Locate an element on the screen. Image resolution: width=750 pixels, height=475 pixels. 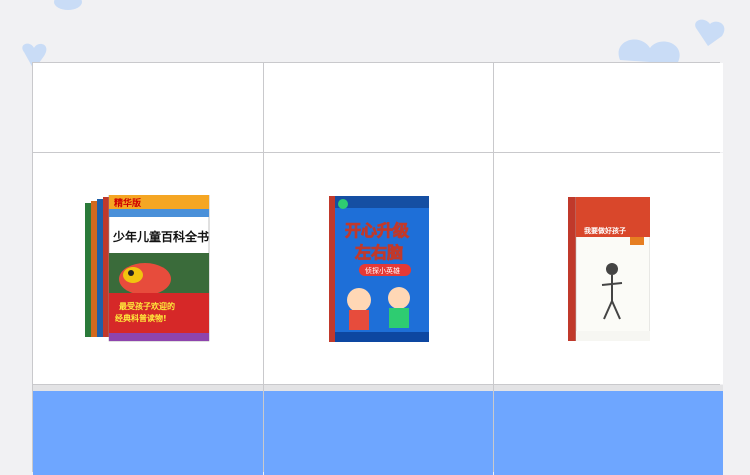
book-title-line1: 开心升级 is located at coordinates (377, 230).